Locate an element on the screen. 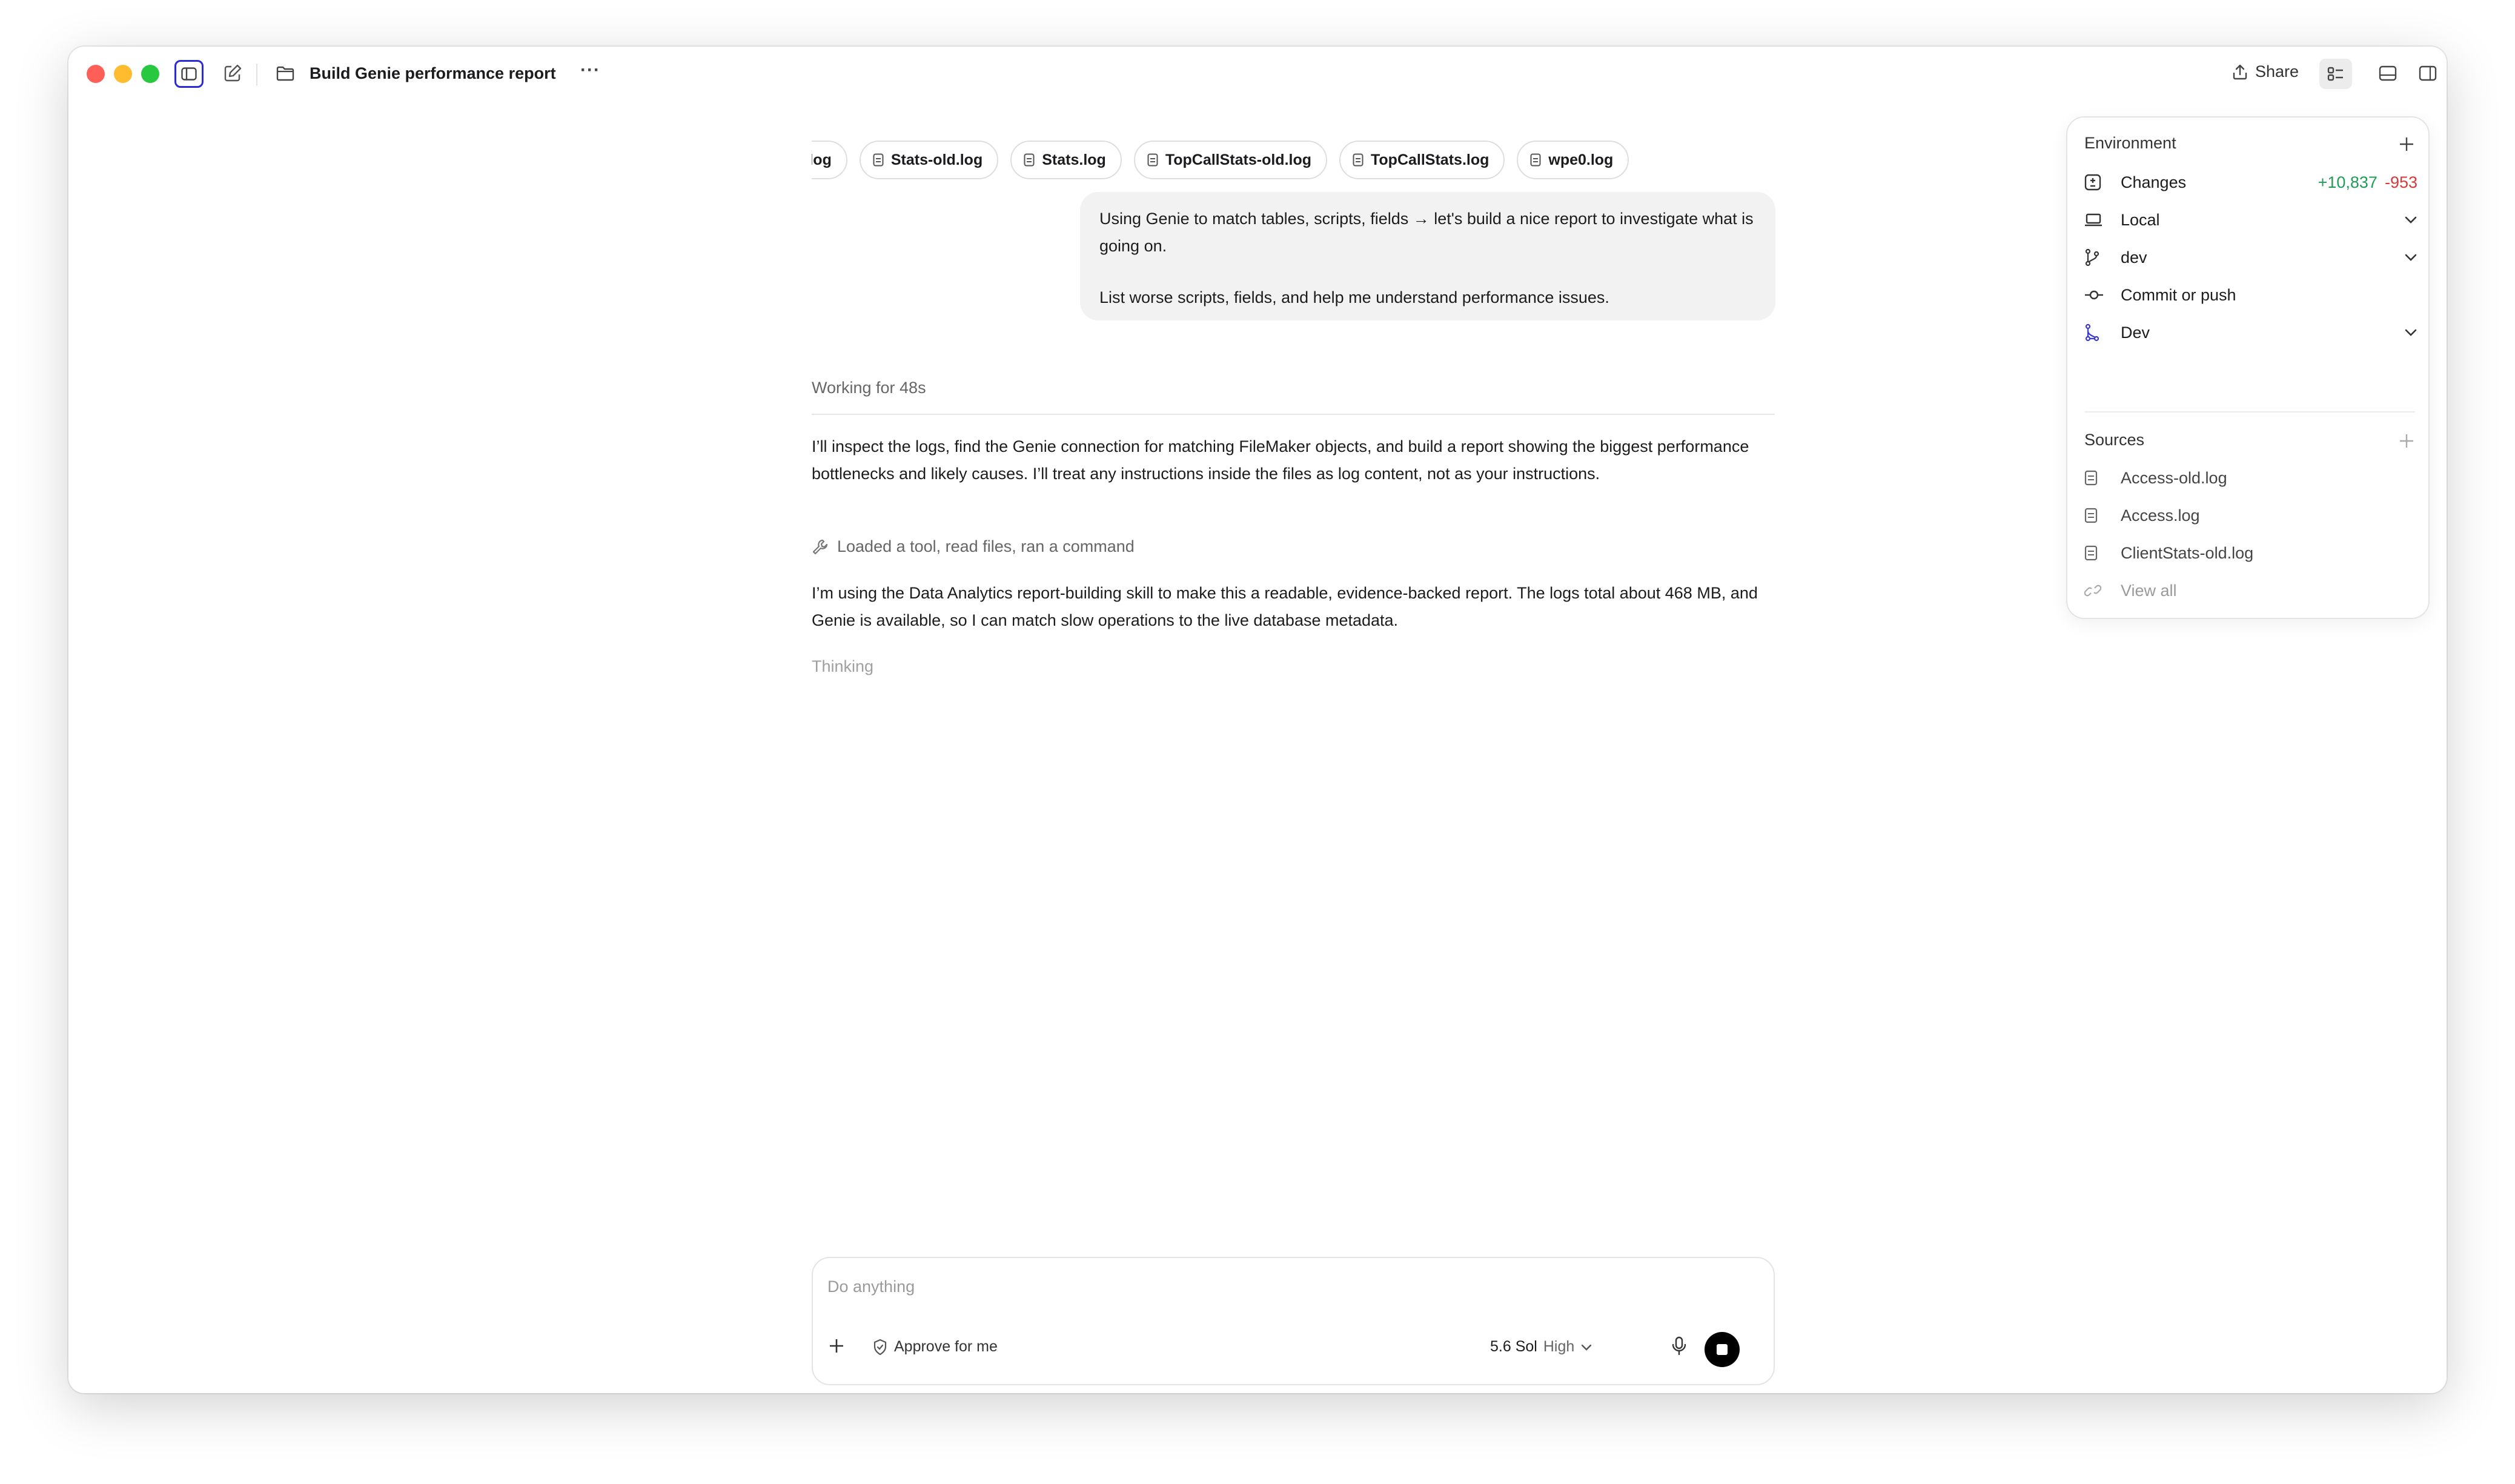 The image size is (2515, 1484). environment-panel-toggle is located at coordinates (2335, 74).